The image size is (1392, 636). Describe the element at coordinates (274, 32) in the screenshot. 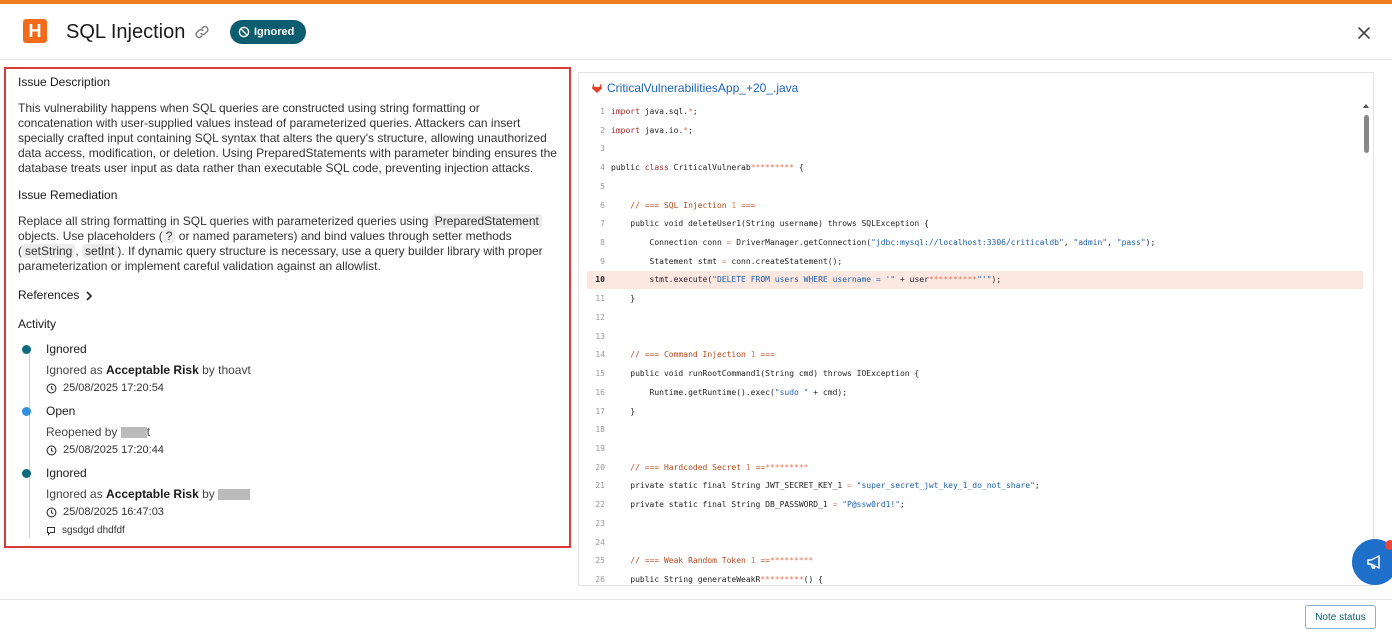

I see `status-badge-label: Ignored` at that location.